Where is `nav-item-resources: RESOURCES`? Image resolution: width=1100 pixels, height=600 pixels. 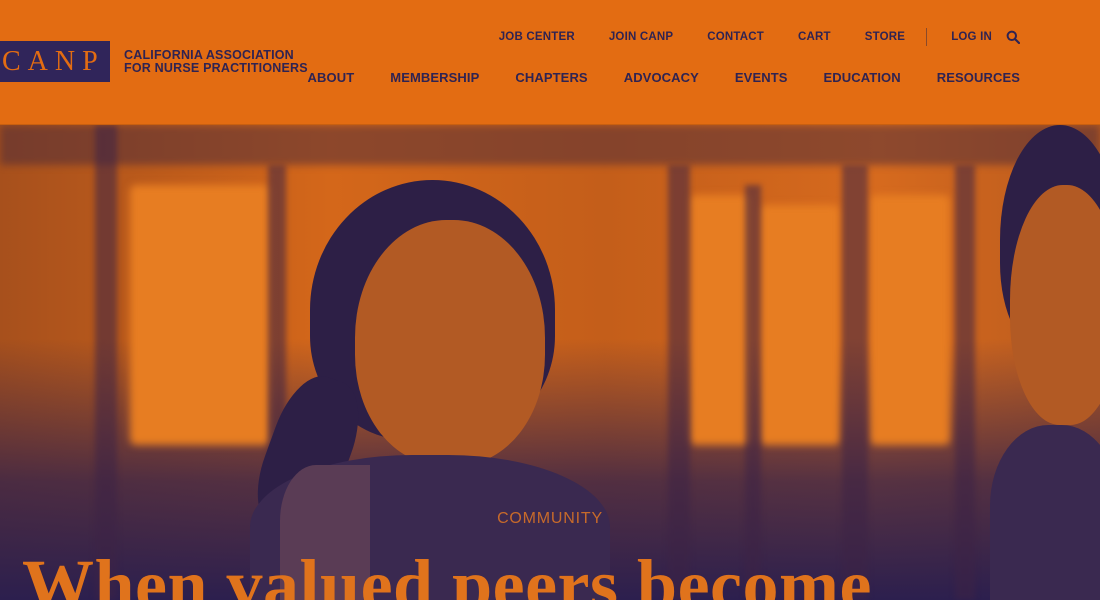
nav-item-resources: RESOURCES is located at coordinates (978, 77).